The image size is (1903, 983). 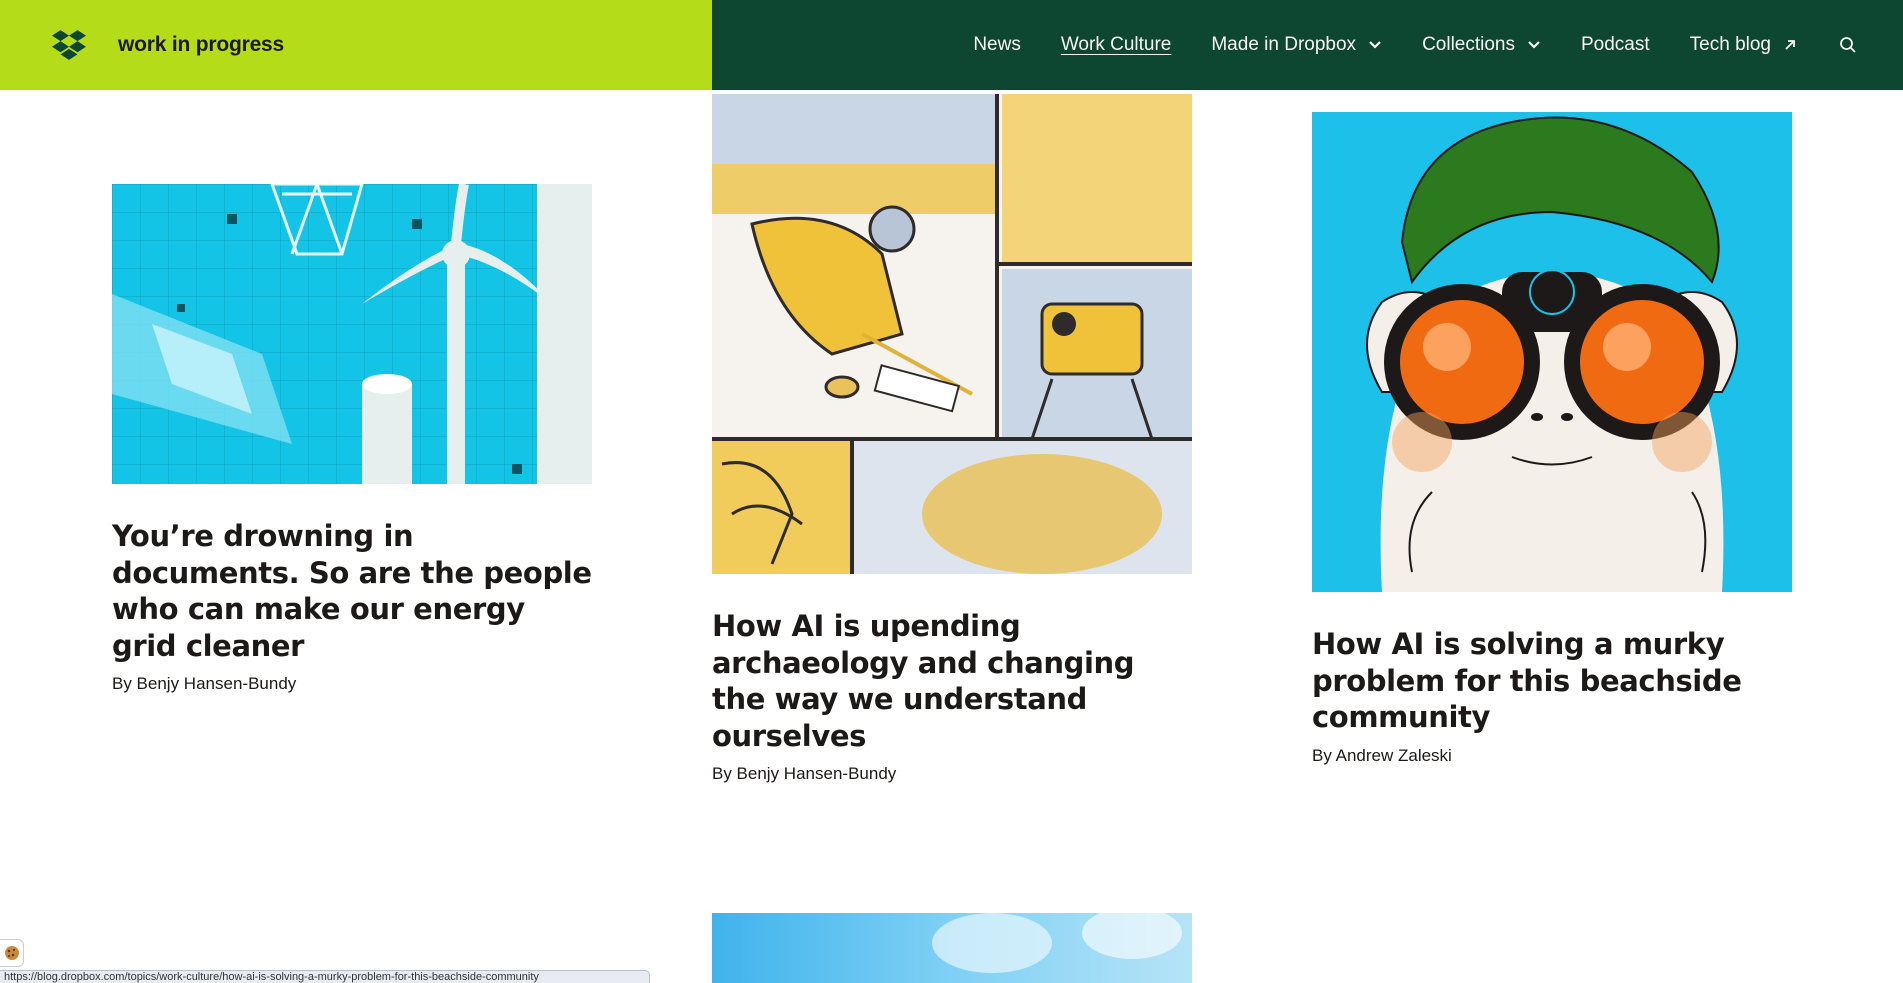 I want to click on cookie-settings-button, so click(x=12, y=953).